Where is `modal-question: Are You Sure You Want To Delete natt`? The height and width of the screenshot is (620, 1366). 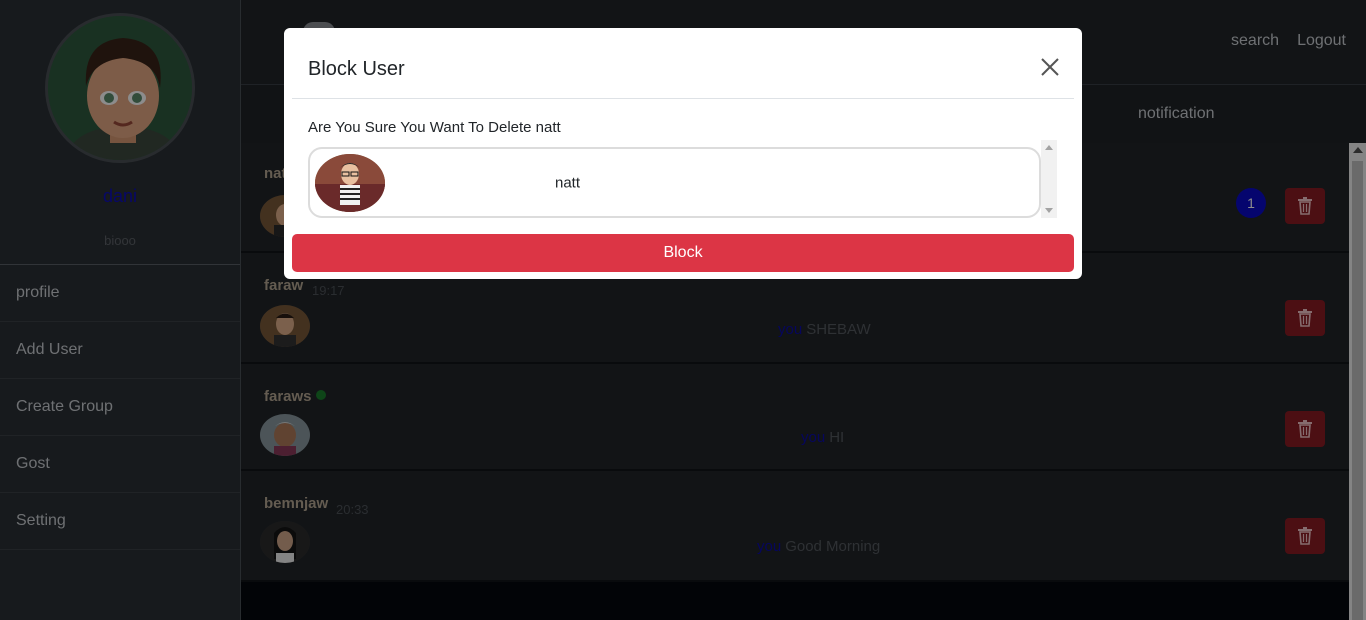 modal-question: Are You Sure You Want To Delete natt is located at coordinates (434, 127).